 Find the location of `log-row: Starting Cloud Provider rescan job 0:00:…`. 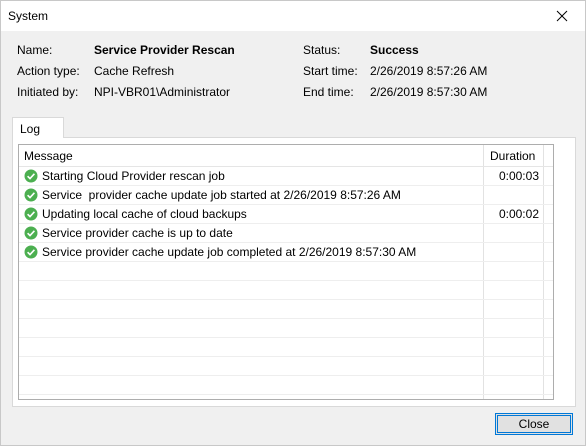

log-row: Starting Cloud Provider rescan job 0:00:… is located at coordinates (286, 176).